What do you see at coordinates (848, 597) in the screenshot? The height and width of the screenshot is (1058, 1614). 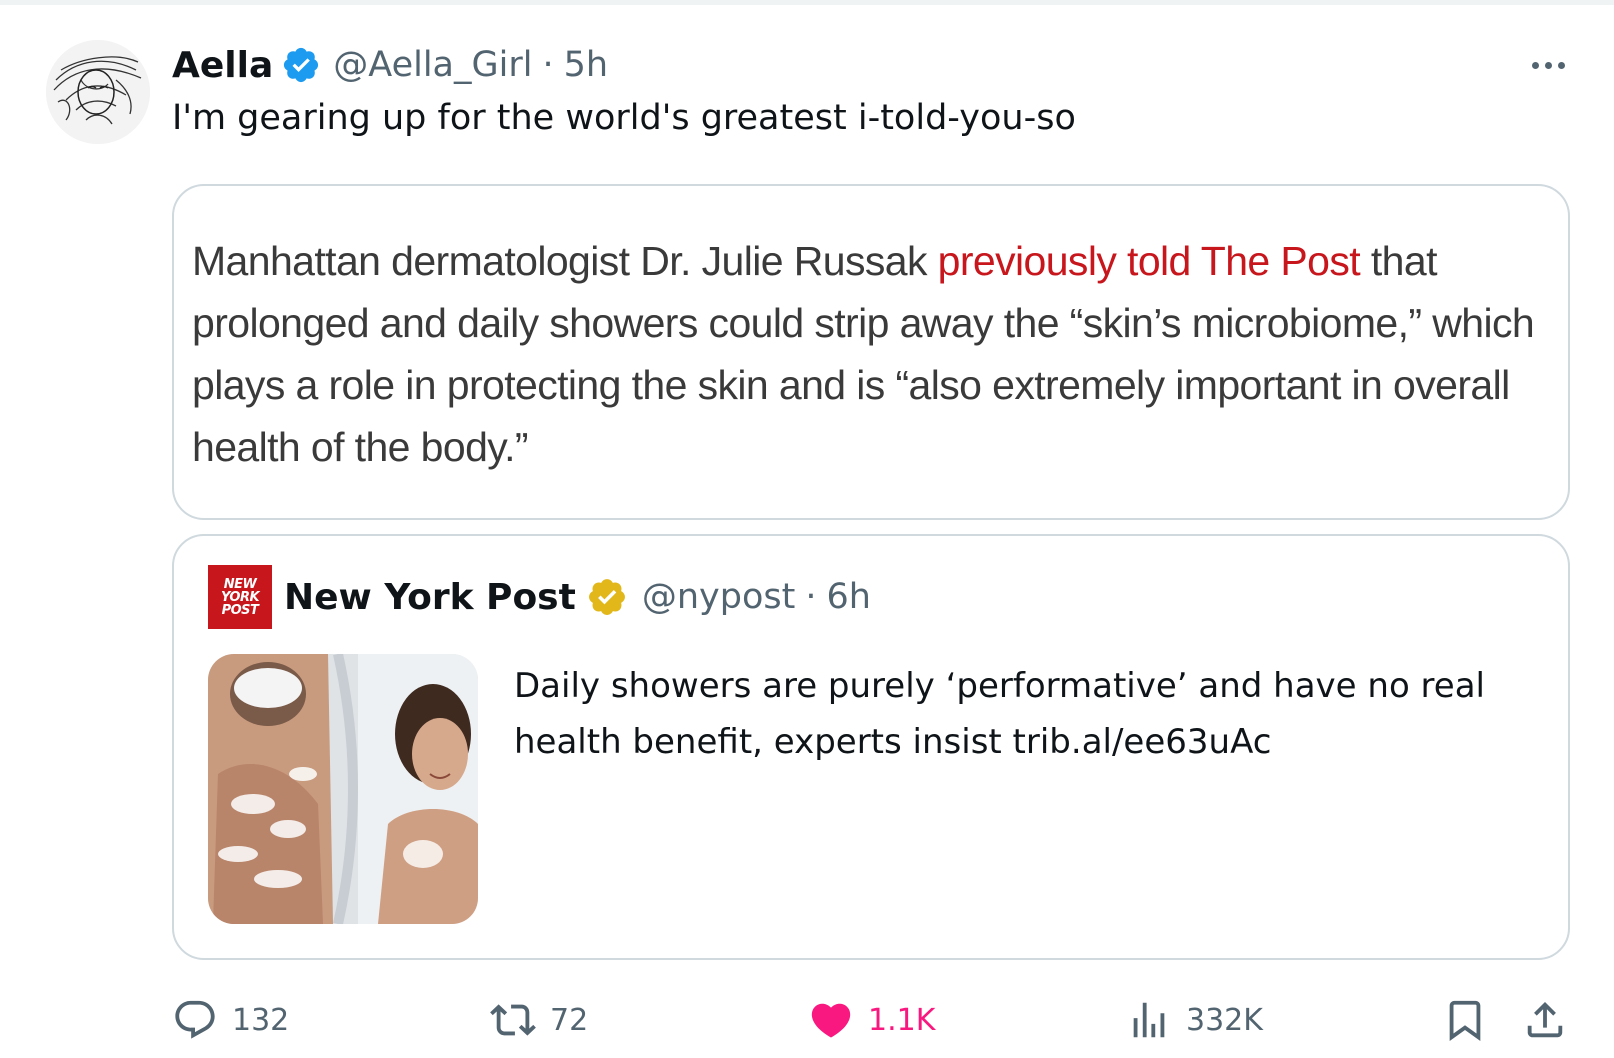 I see `quoted-post-time: 6h` at bounding box center [848, 597].